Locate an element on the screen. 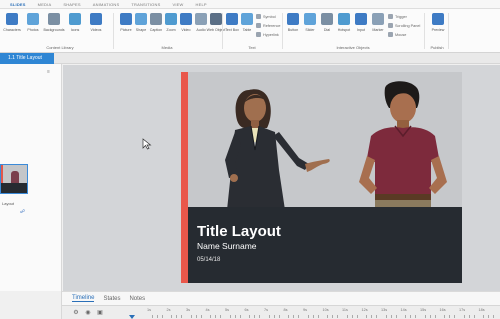 This screenshot has width=500, height=319. group-label-text: Text is located at coordinates (252, 47).